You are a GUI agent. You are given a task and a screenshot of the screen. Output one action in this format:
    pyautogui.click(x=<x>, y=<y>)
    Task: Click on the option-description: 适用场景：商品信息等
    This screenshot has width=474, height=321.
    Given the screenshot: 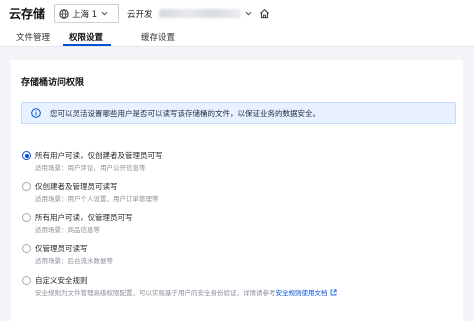 What is the action you would take?
    pyautogui.click(x=67, y=230)
    